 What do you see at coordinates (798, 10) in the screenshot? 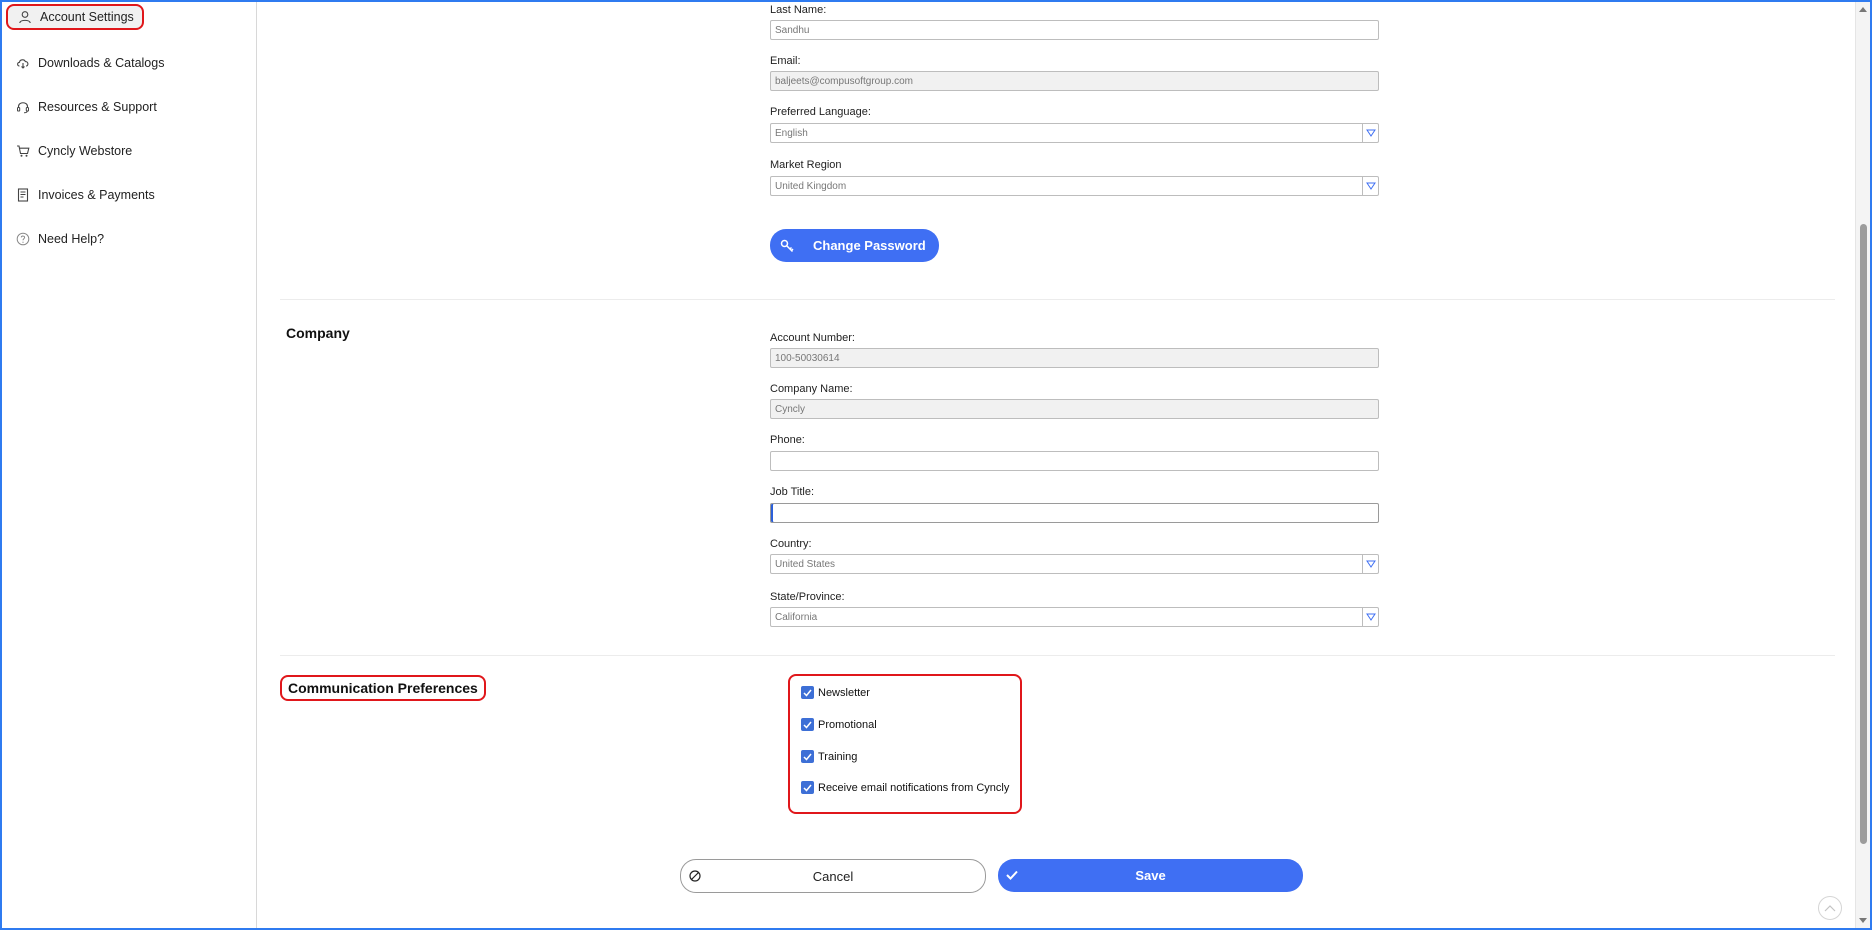
I see `last-name-label: Last Name:` at bounding box center [798, 10].